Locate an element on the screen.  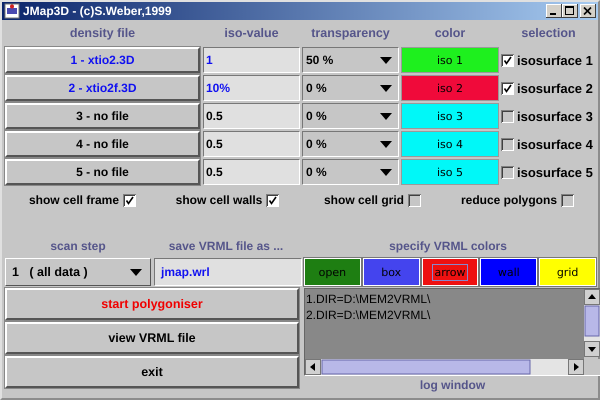
checkbox-label: show cell grid is located at coordinates (364, 200).